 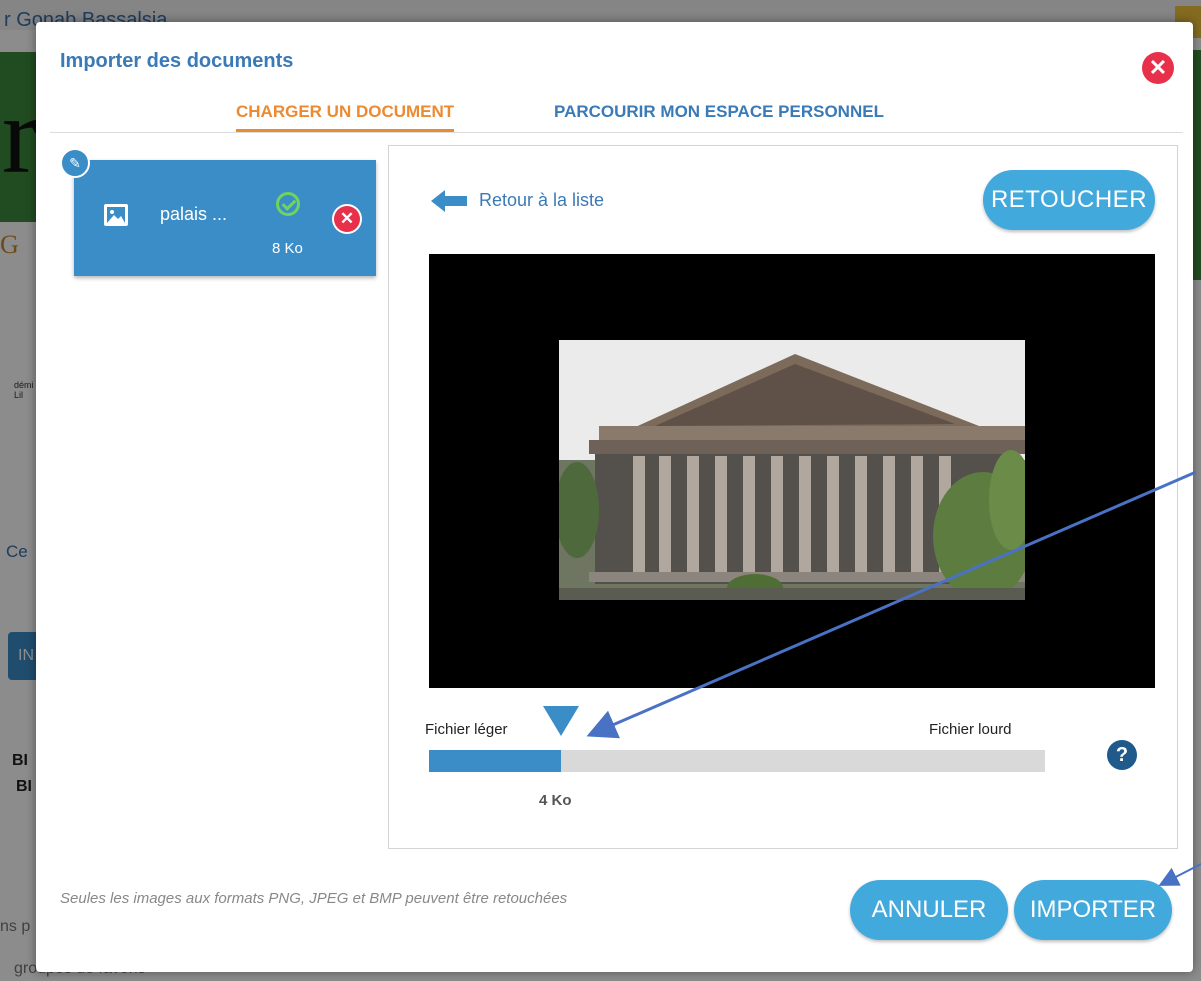 I want to click on preview-photo, so click(x=792, y=470).